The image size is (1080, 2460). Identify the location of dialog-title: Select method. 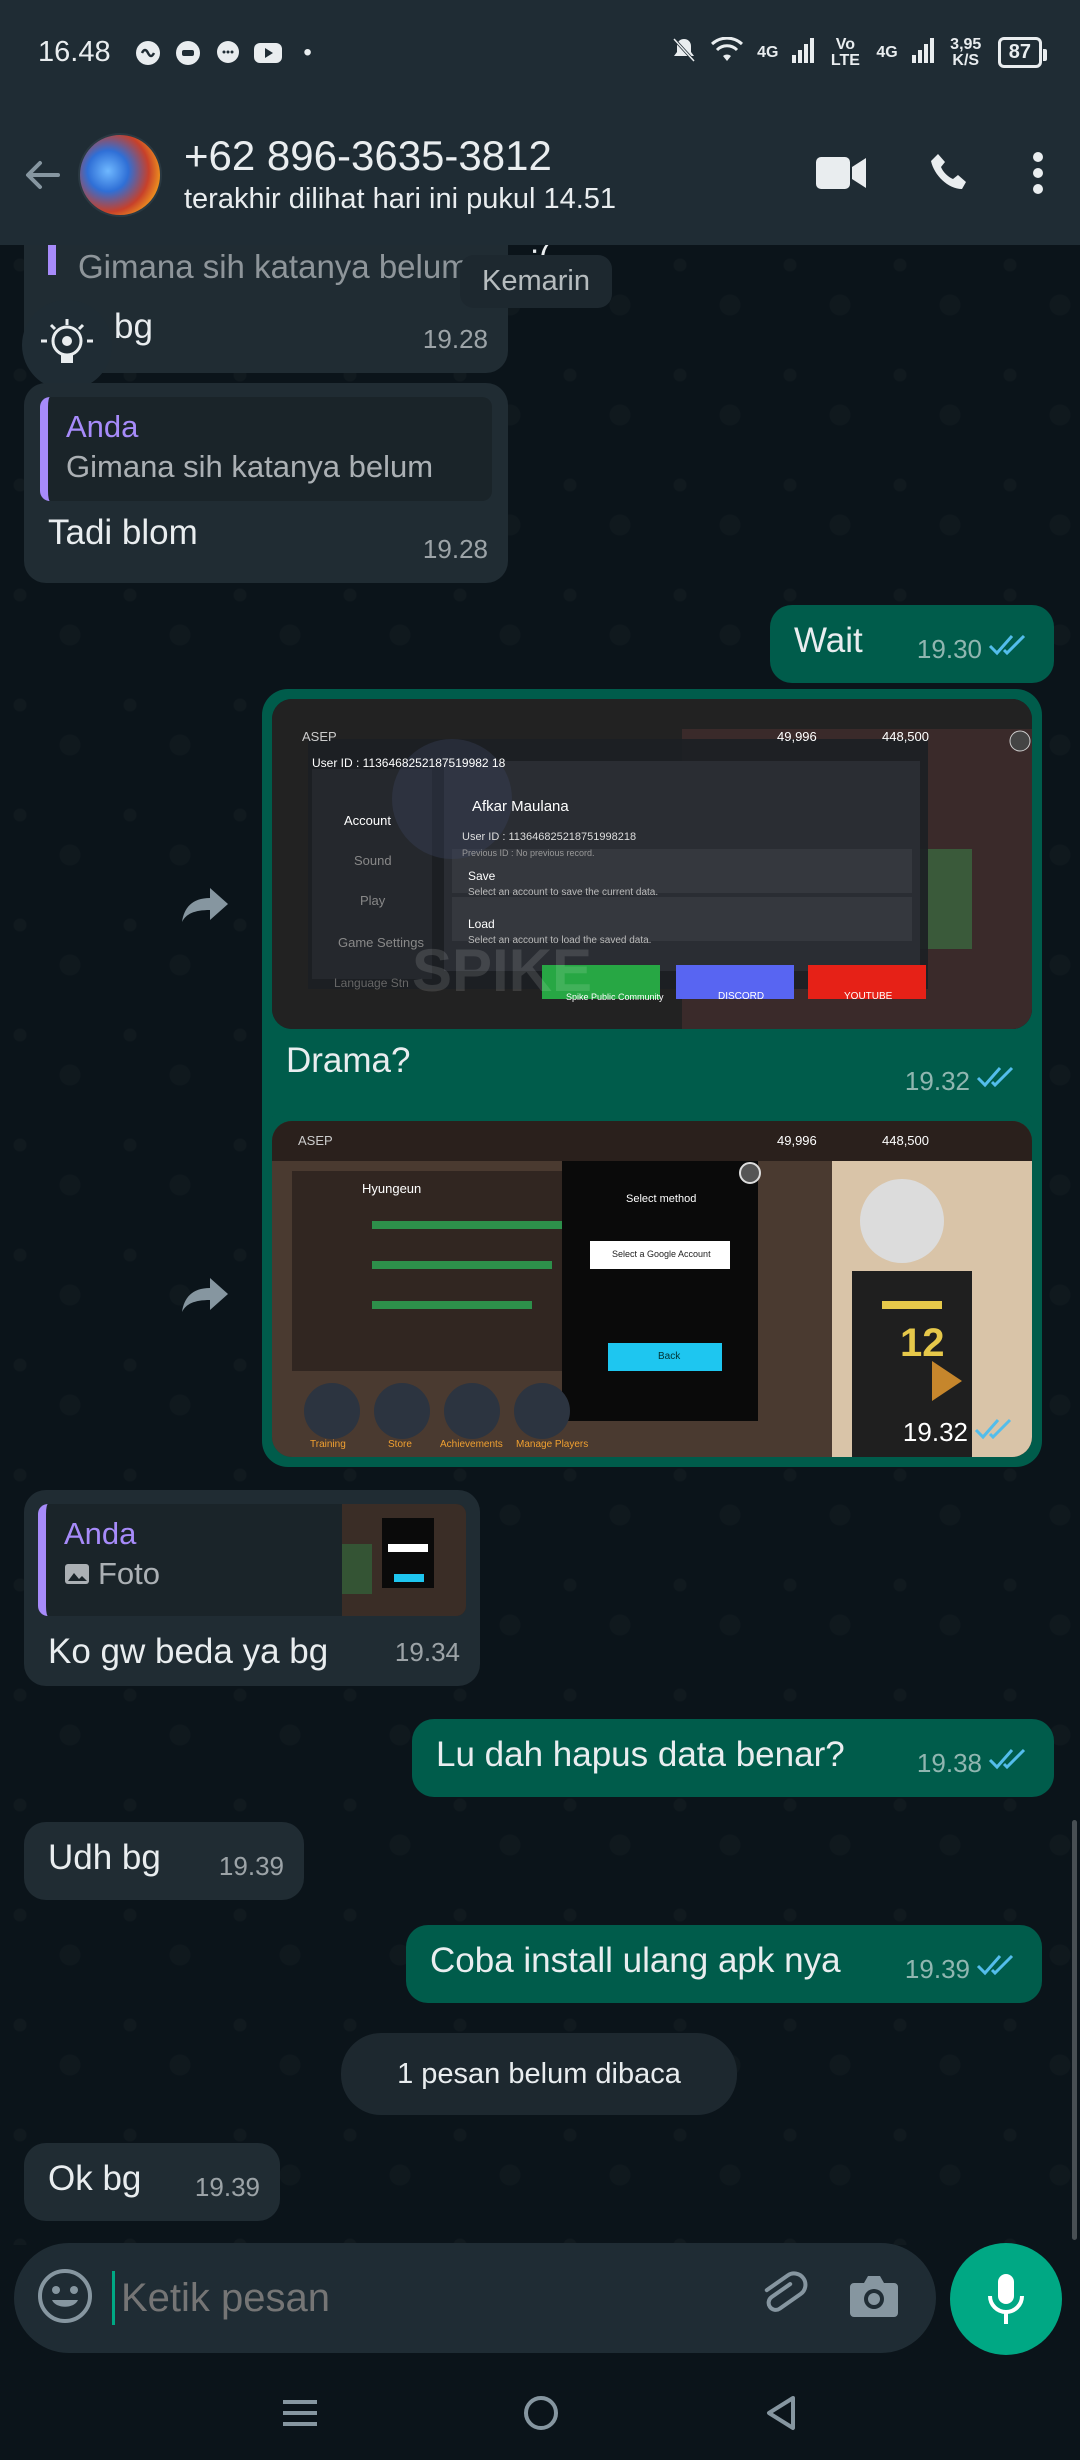
(661, 1199).